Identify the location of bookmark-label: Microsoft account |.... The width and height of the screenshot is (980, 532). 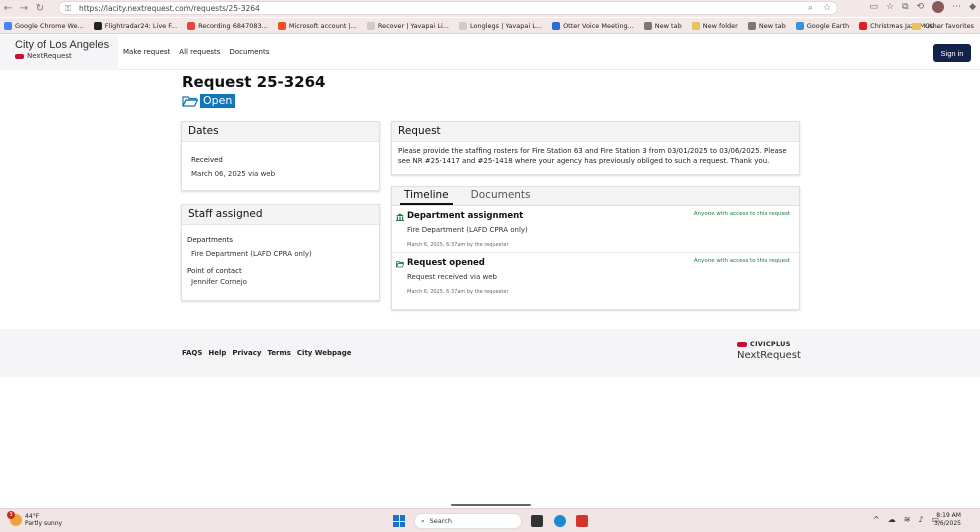
(322, 25).